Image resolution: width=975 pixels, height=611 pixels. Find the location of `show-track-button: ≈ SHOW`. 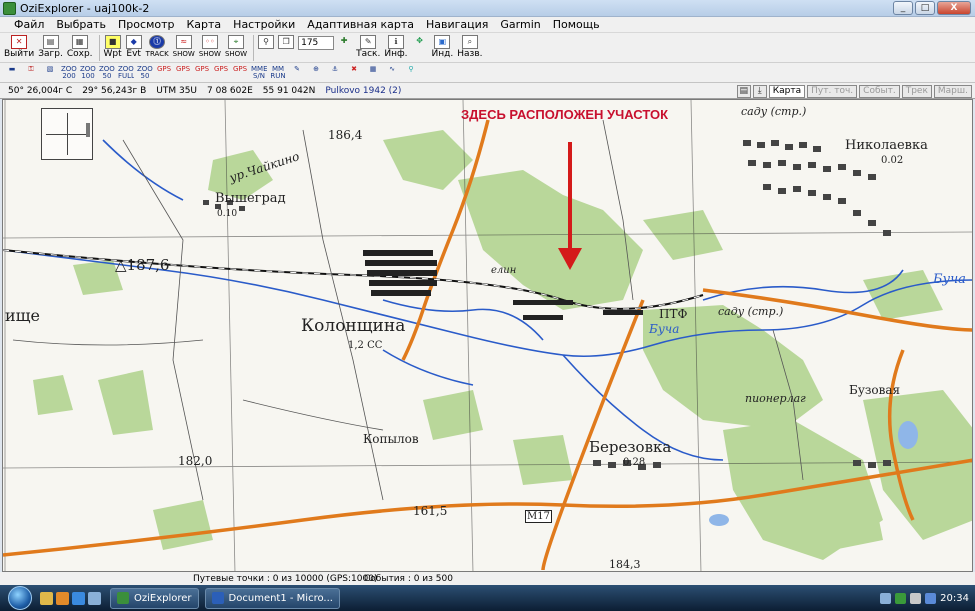

show-track-button: ≈ SHOW is located at coordinates (184, 46).